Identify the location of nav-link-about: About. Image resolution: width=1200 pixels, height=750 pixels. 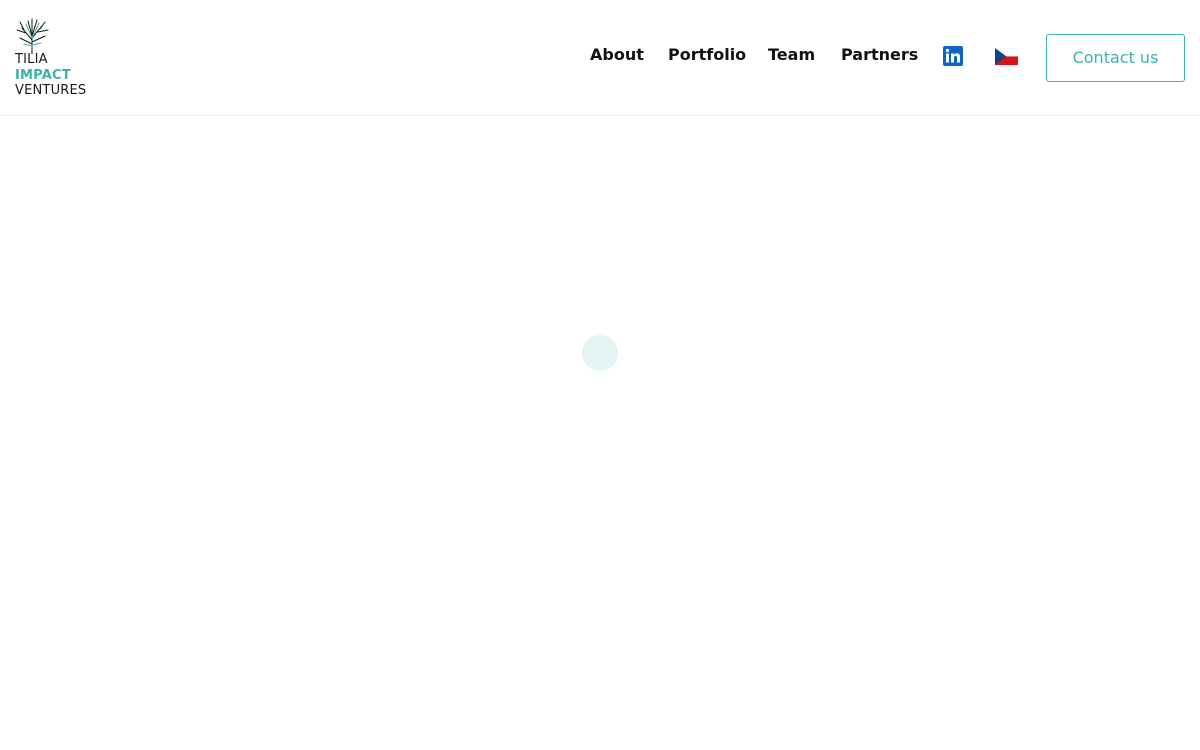
(617, 55).